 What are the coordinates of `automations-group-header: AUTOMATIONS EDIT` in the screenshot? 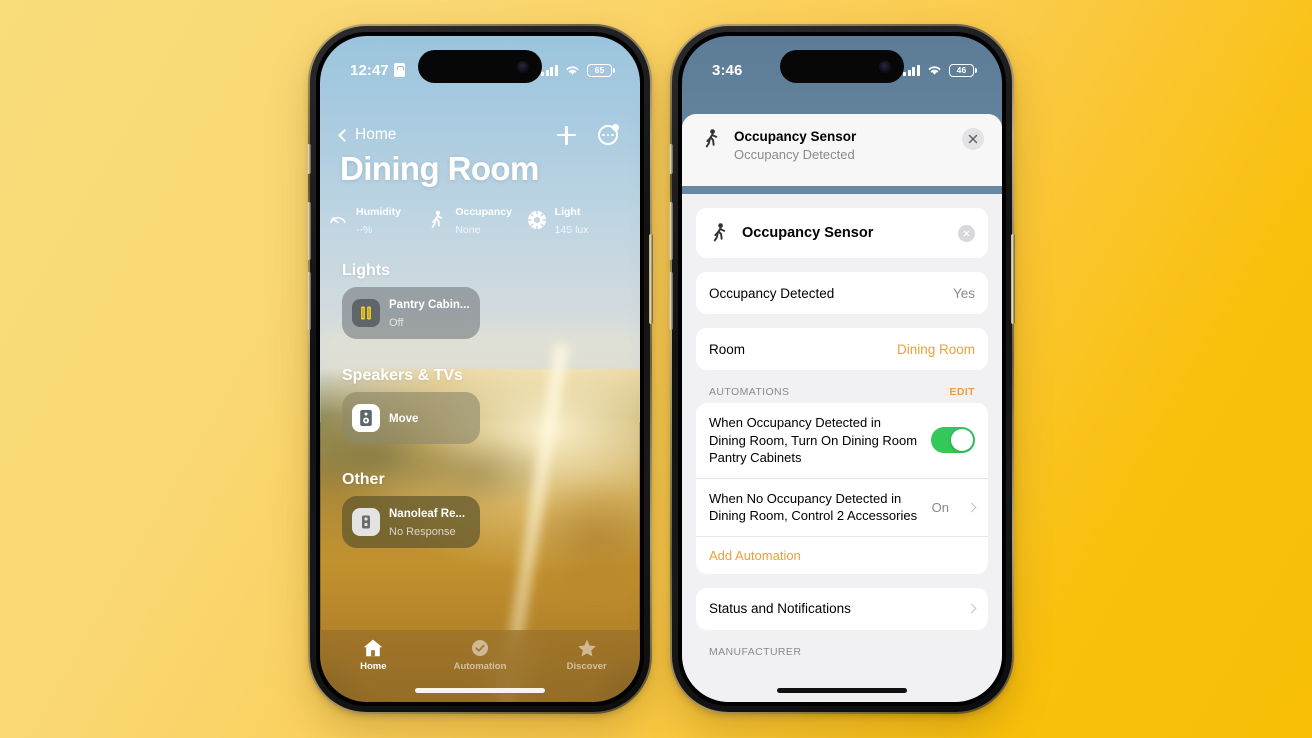 It's located at (842, 386).